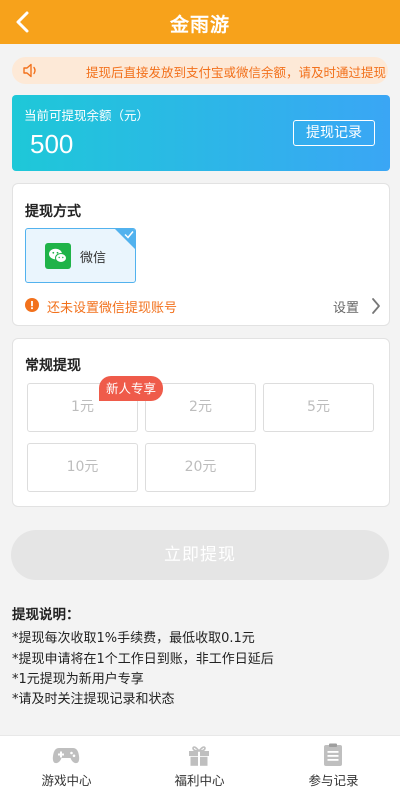  I want to click on tab-game-center: 游戏中心, so click(66, 762).